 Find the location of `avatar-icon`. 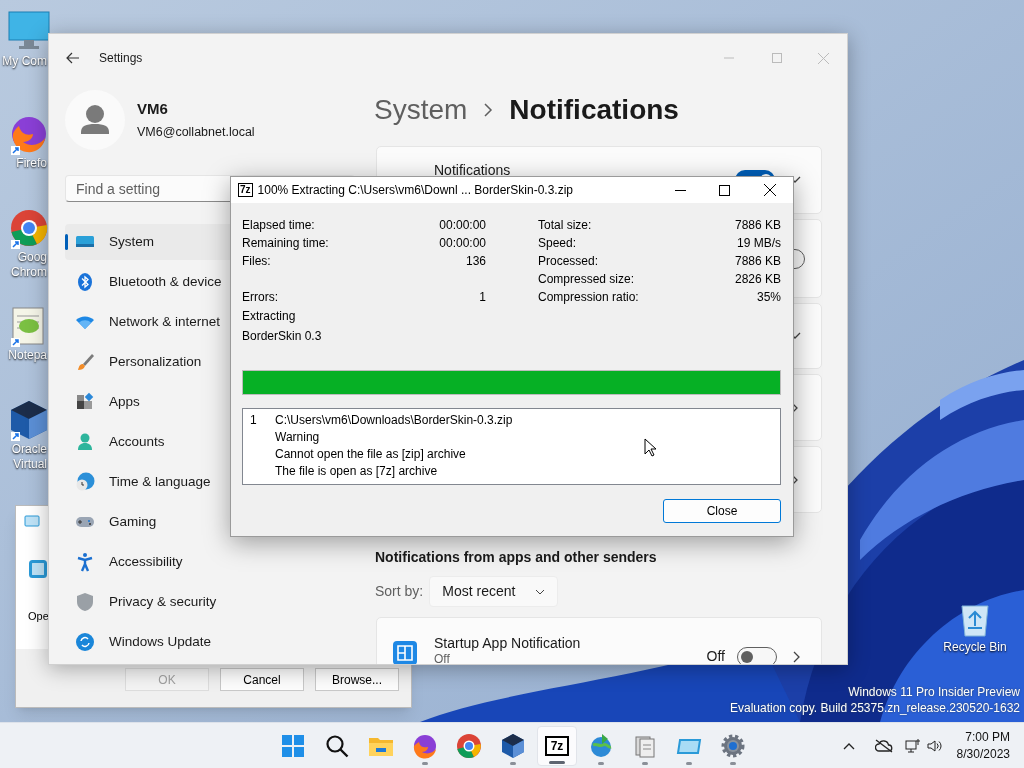

avatar-icon is located at coordinates (95, 120).